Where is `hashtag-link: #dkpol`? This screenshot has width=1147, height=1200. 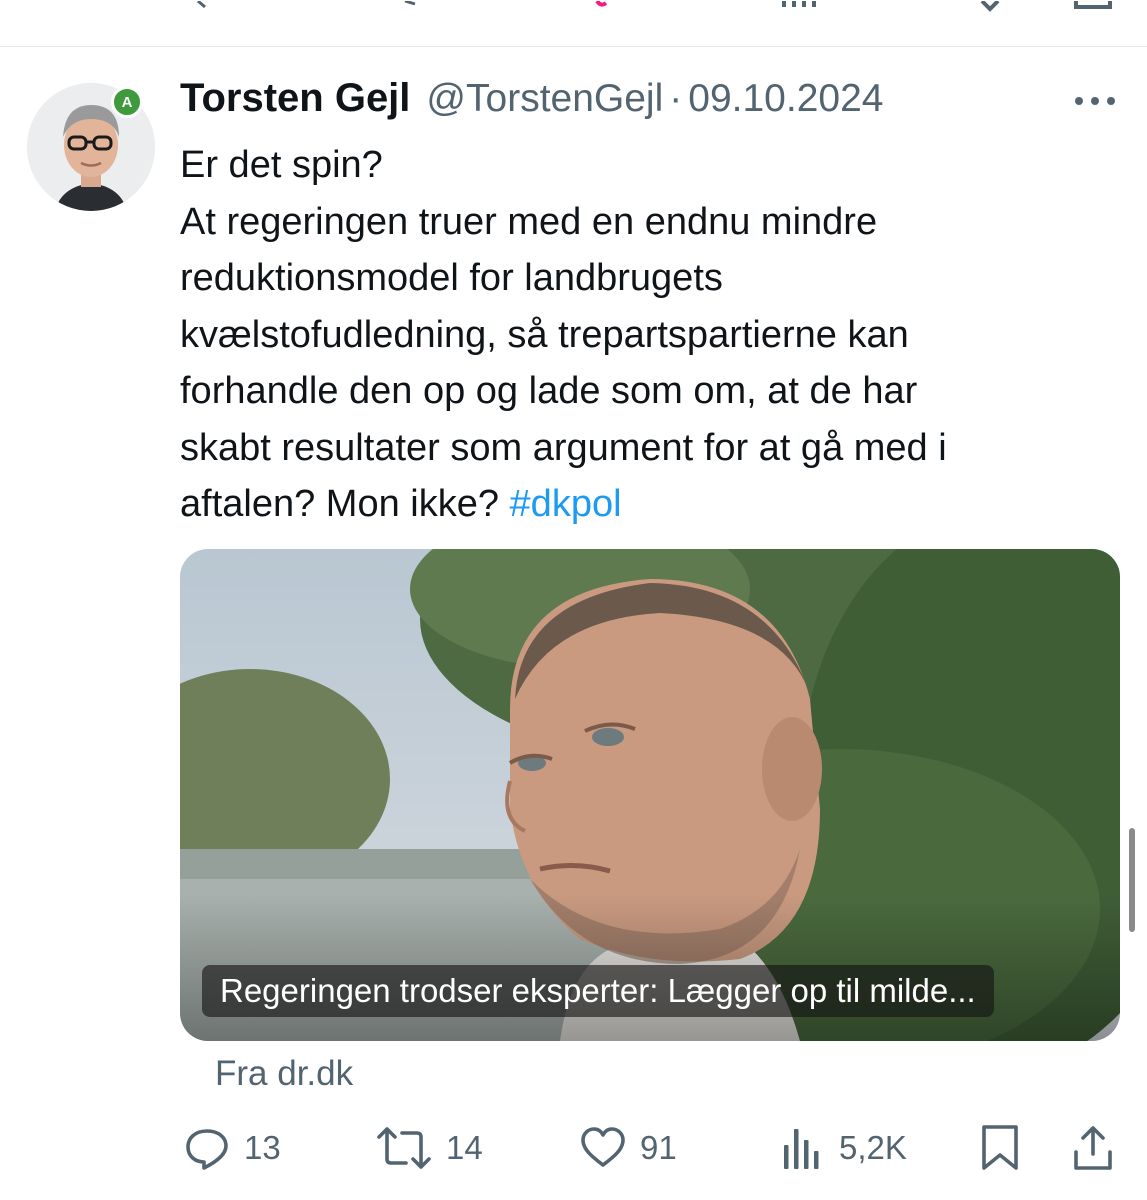
hashtag-link: #dkpol is located at coordinates (566, 504).